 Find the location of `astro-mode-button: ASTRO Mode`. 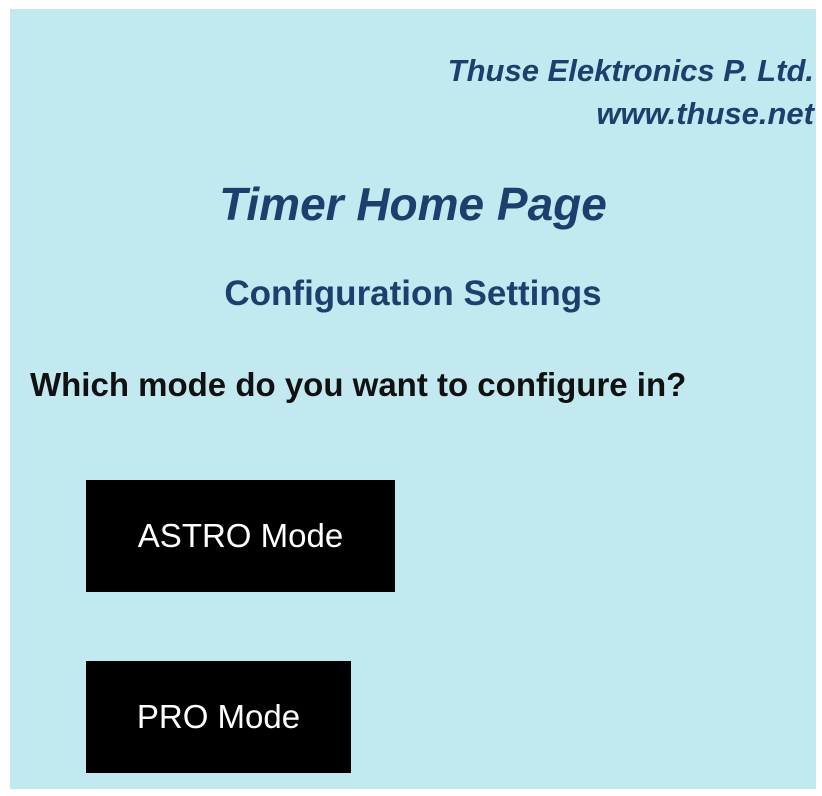

astro-mode-button: ASTRO Mode is located at coordinates (240, 536).